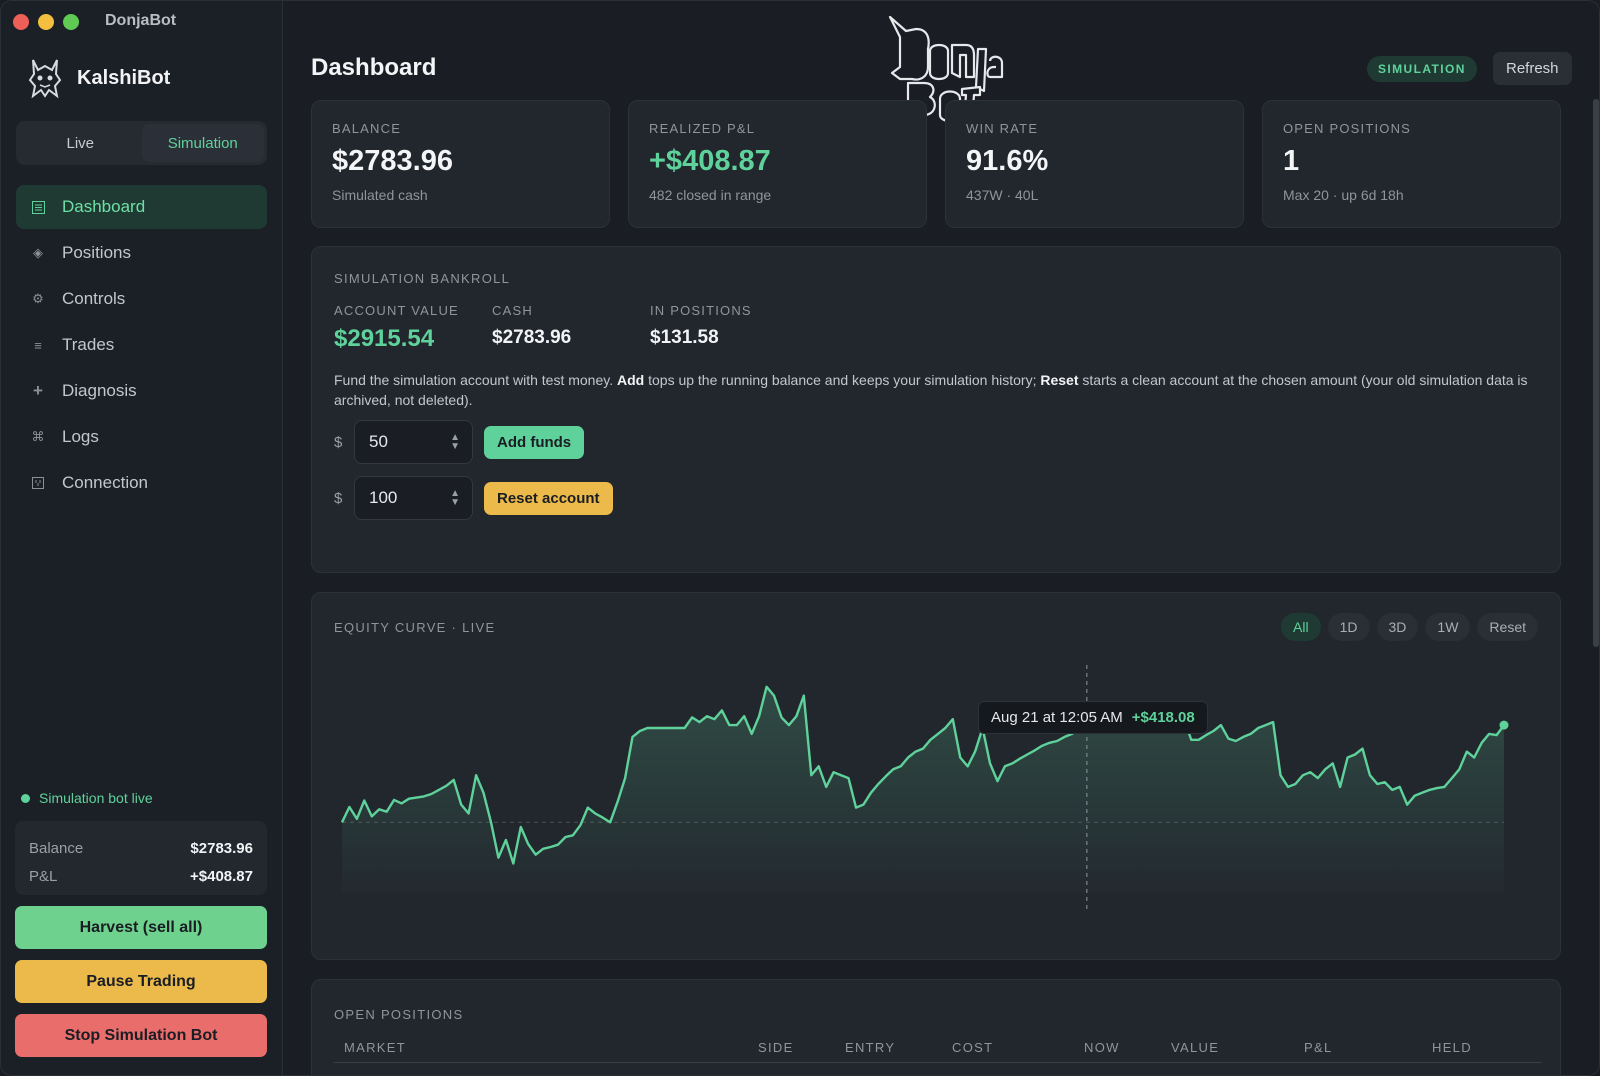  What do you see at coordinates (1348, 627) in the screenshot?
I see `range-1d-button: 1D` at bounding box center [1348, 627].